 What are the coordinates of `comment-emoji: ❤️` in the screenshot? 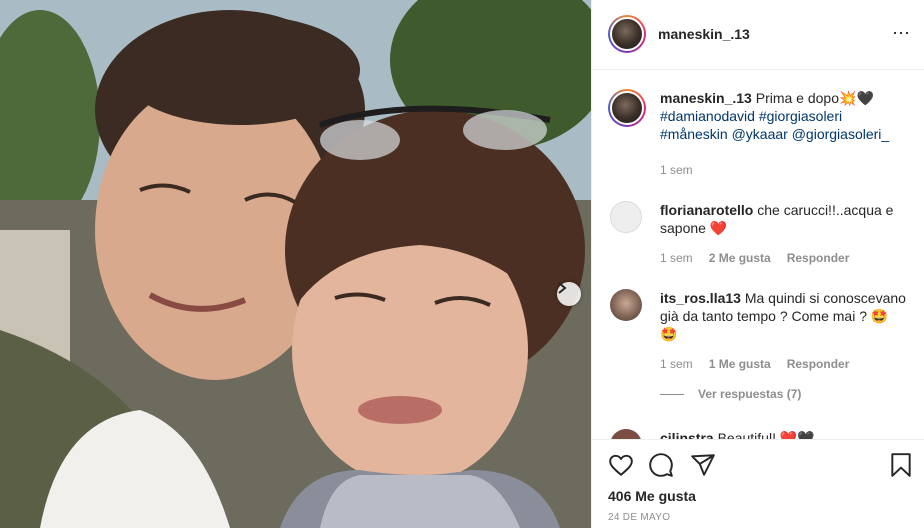 It's located at (718, 228).